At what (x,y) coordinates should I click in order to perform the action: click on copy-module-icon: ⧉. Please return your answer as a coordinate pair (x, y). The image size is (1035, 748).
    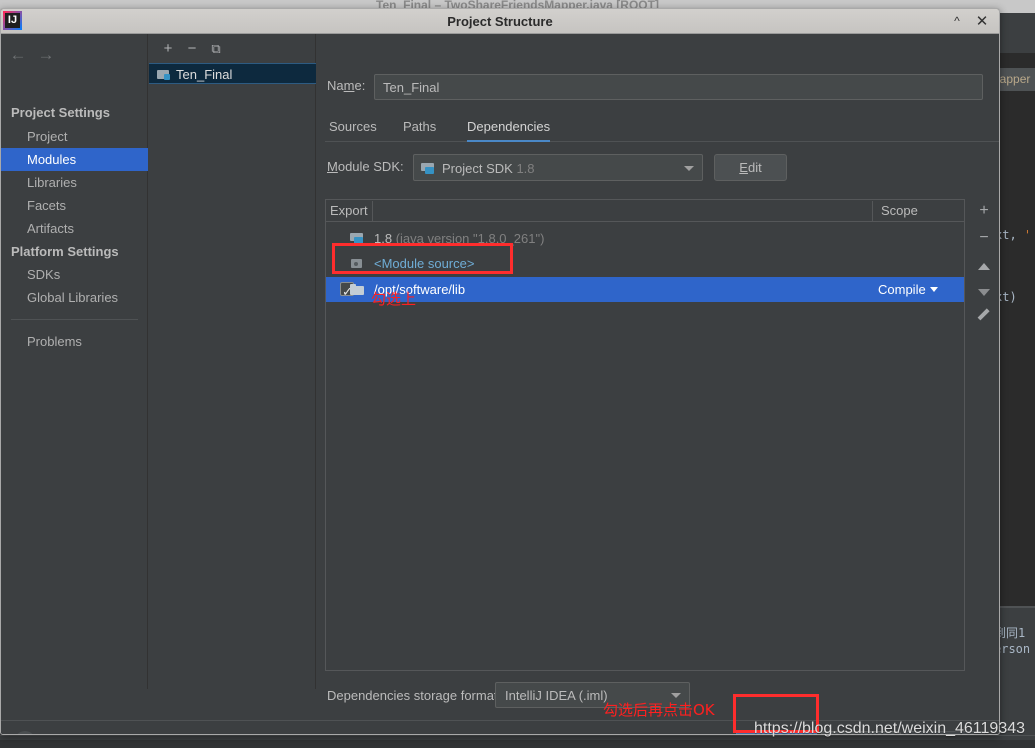
    Looking at the image, I should click on (216, 48).